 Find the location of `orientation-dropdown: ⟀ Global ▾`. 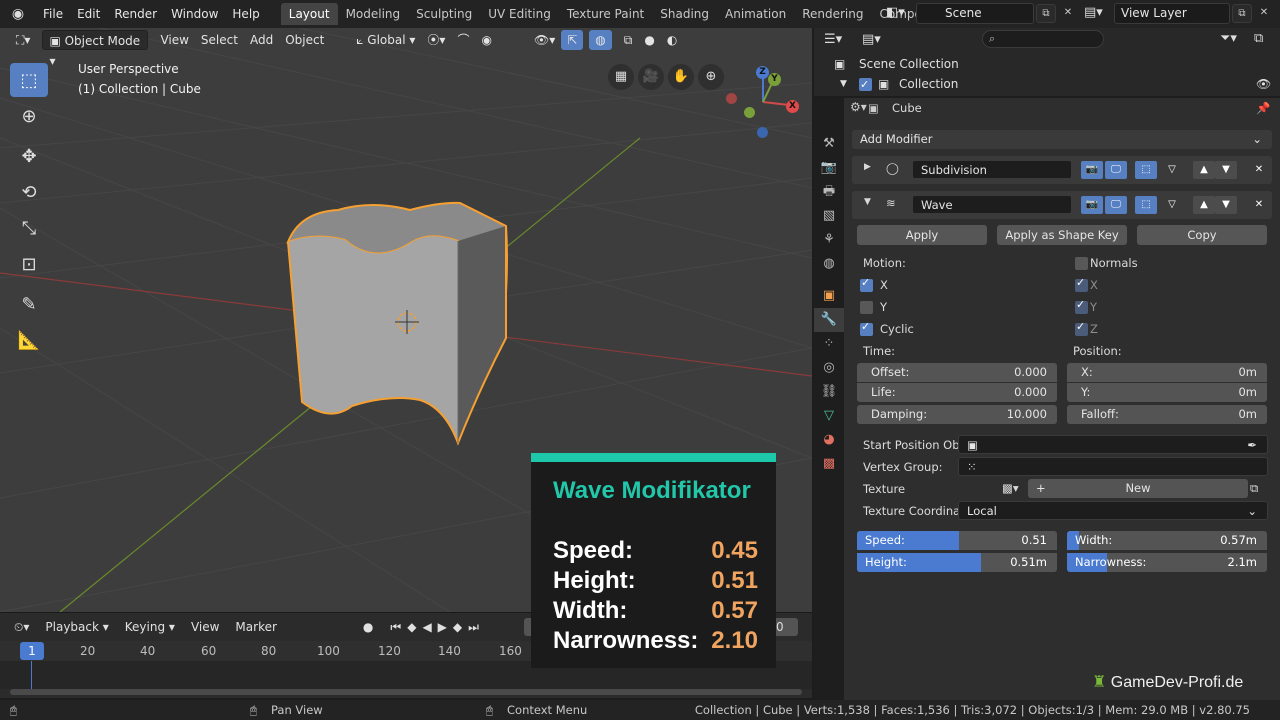

orientation-dropdown: ⟀ Global ▾ is located at coordinates (385, 40).